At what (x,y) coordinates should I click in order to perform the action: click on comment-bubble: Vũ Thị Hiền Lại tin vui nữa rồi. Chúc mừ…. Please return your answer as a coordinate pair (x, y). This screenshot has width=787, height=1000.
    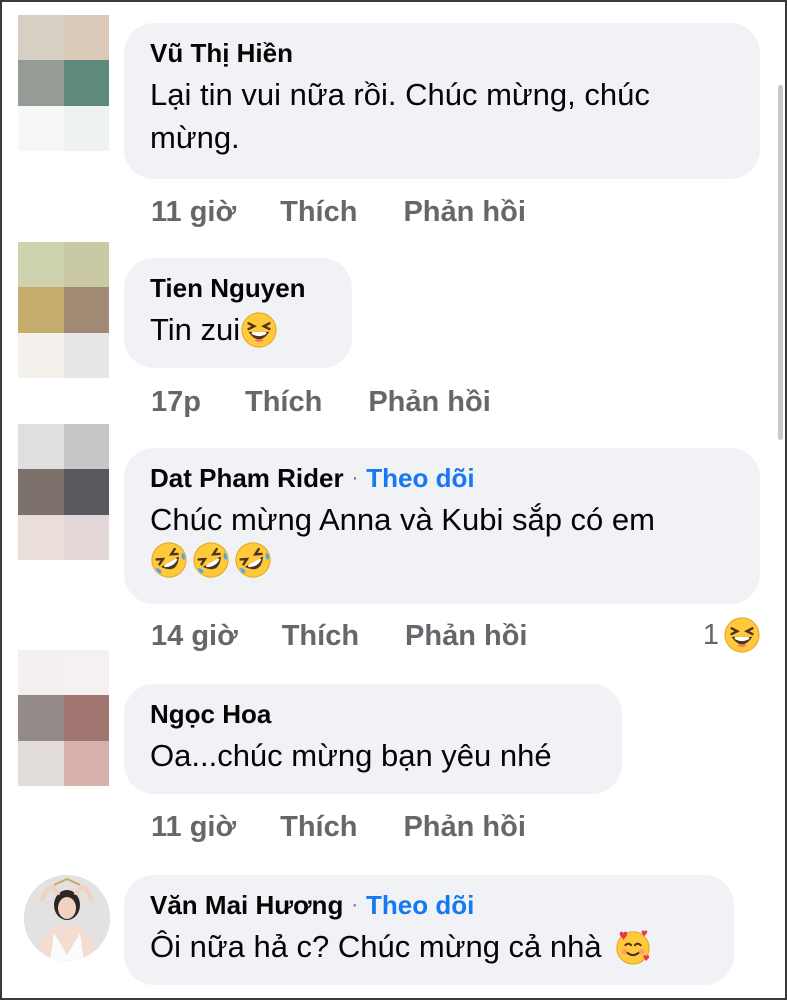
    Looking at the image, I should click on (442, 101).